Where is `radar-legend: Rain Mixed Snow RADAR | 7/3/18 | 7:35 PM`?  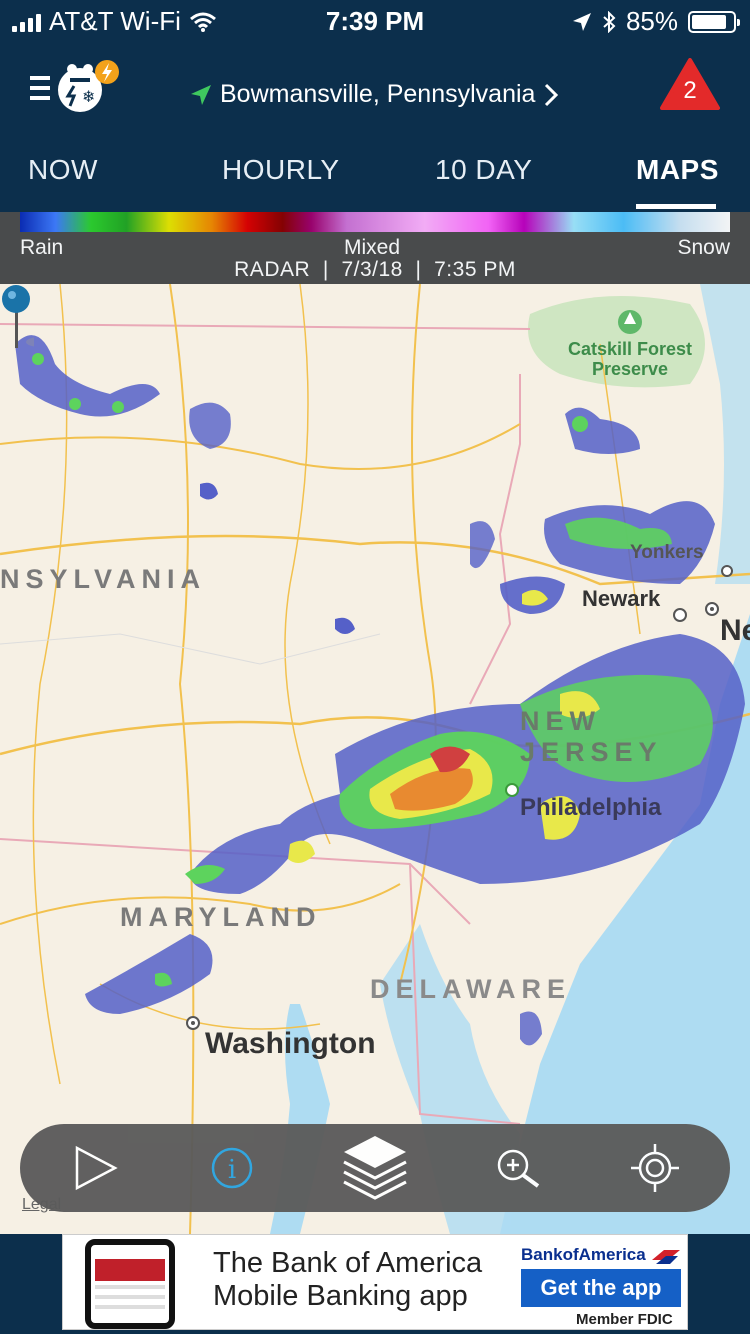 radar-legend: Rain Mixed Snow RADAR | 7/3/18 | 7:35 PM is located at coordinates (375, 248).